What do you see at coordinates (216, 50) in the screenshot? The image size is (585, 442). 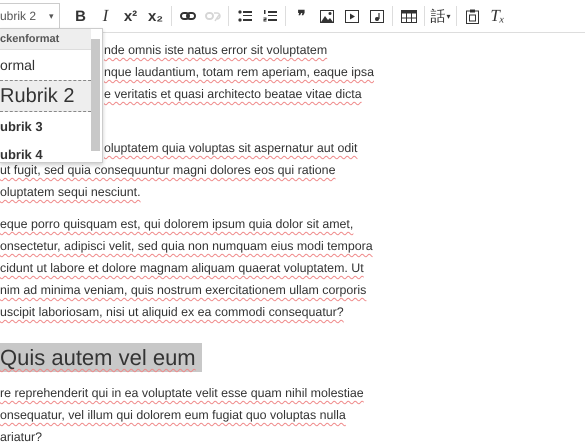 I see `text-line: nde omnis iste natus error sit voluptatem` at bounding box center [216, 50].